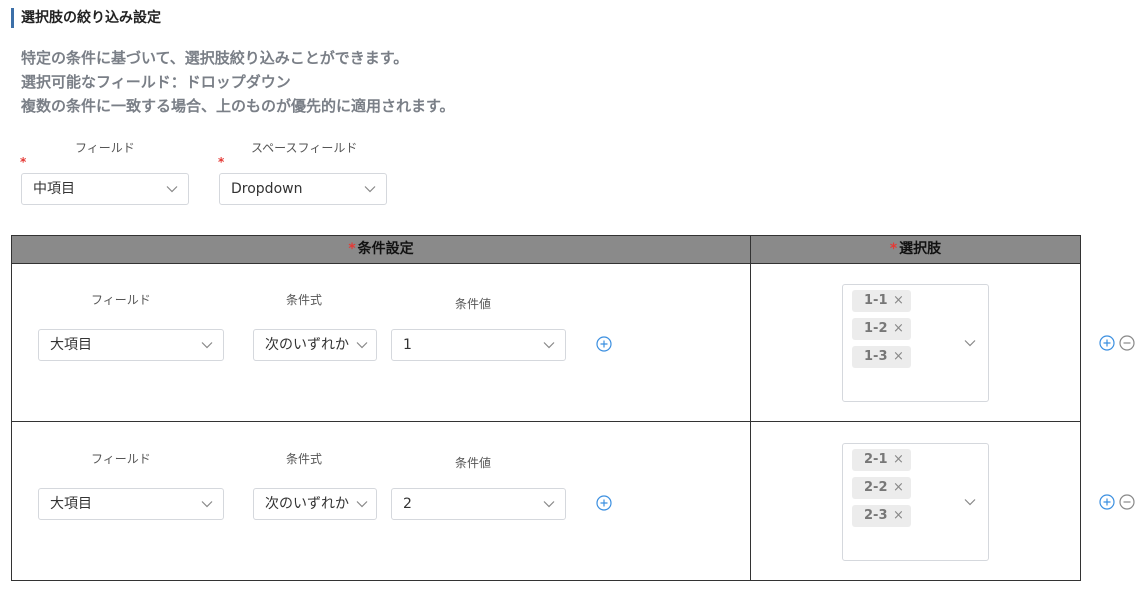 This screenshot has height=593, width=1145. I want to click on space-field-select: Dropdown, so click(303, 189).